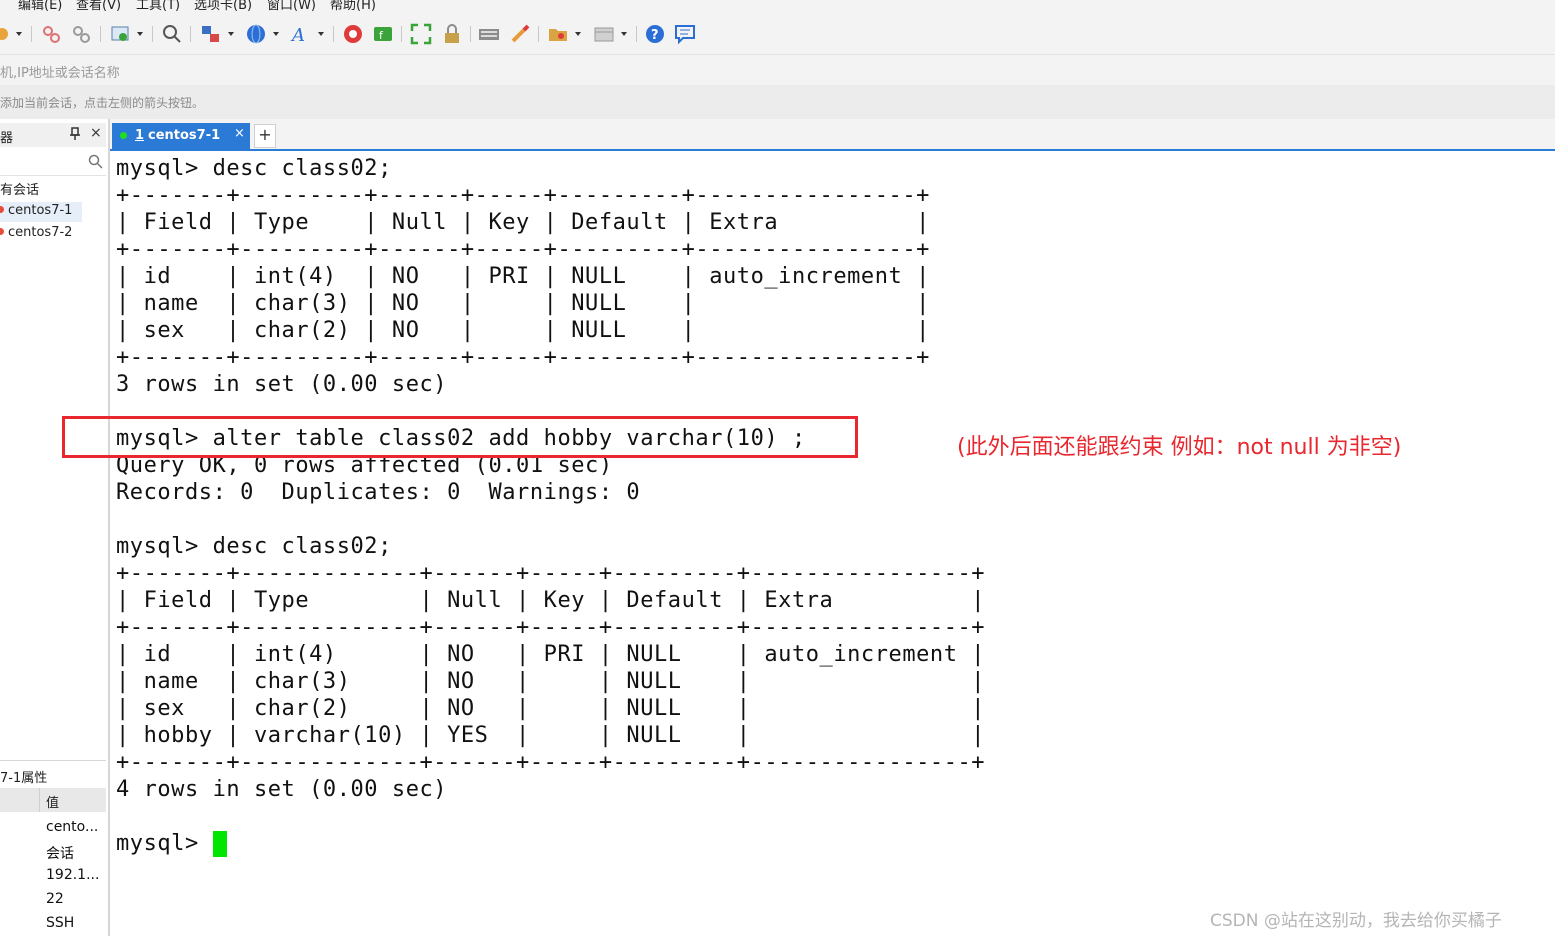 The image size is (1555, 936). I want to click on toolbar: A f ?, so click(777, 34).